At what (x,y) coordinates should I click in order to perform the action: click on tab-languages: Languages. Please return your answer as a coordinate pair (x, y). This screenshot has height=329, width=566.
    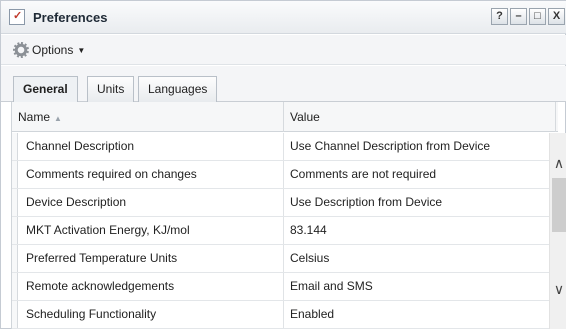
    Looking at the image, I should click on (178, 89).